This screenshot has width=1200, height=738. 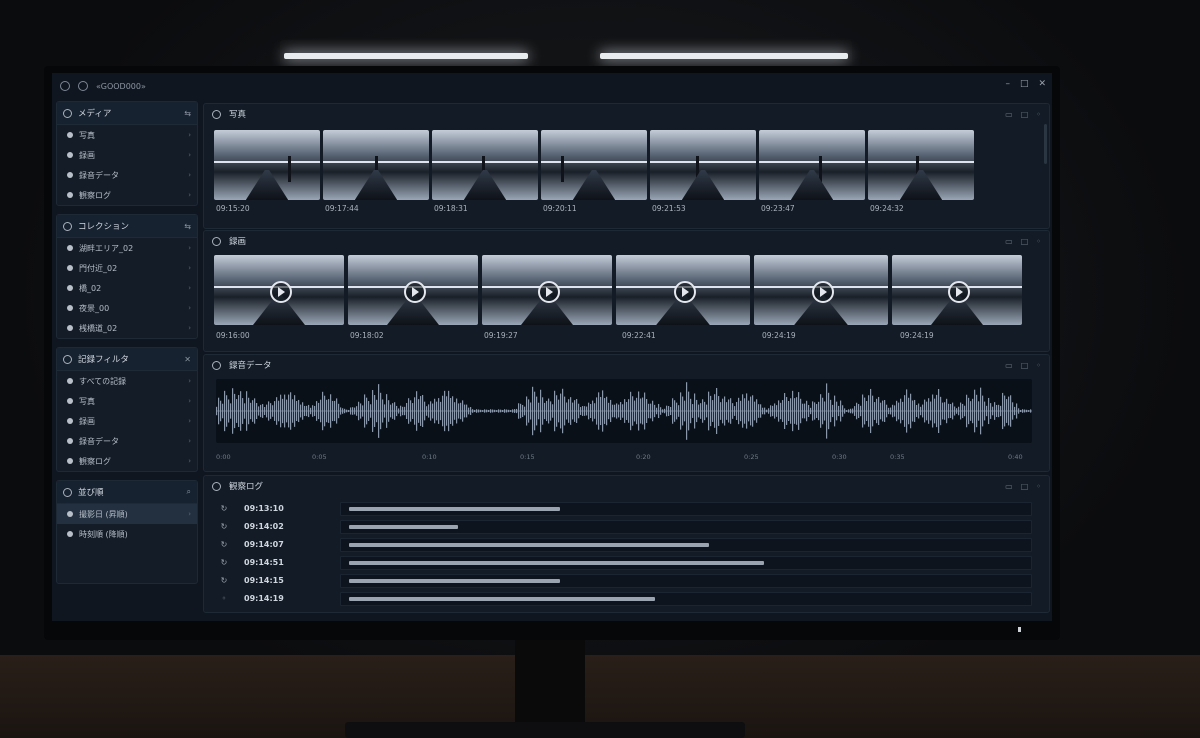 I want to click on filter-item: 録音データ ›, so click(x=127, y=441).